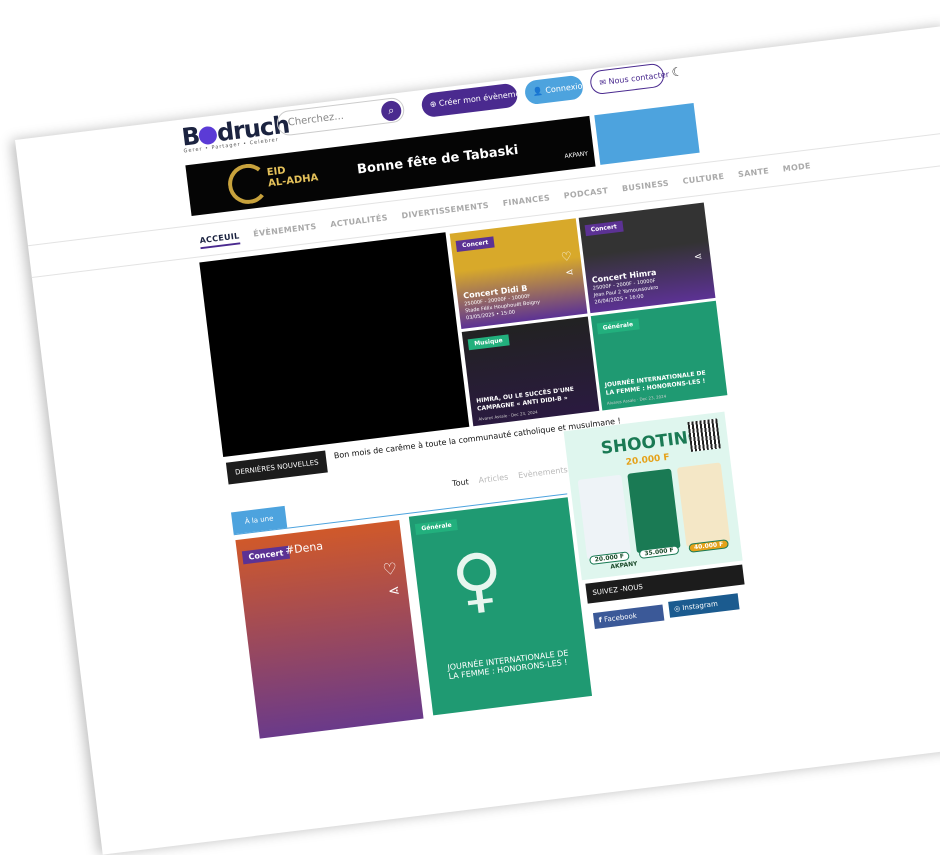 The image size is (940, 855). I want to click on nav-item: ACTUALITÉS, so click(359, 223).